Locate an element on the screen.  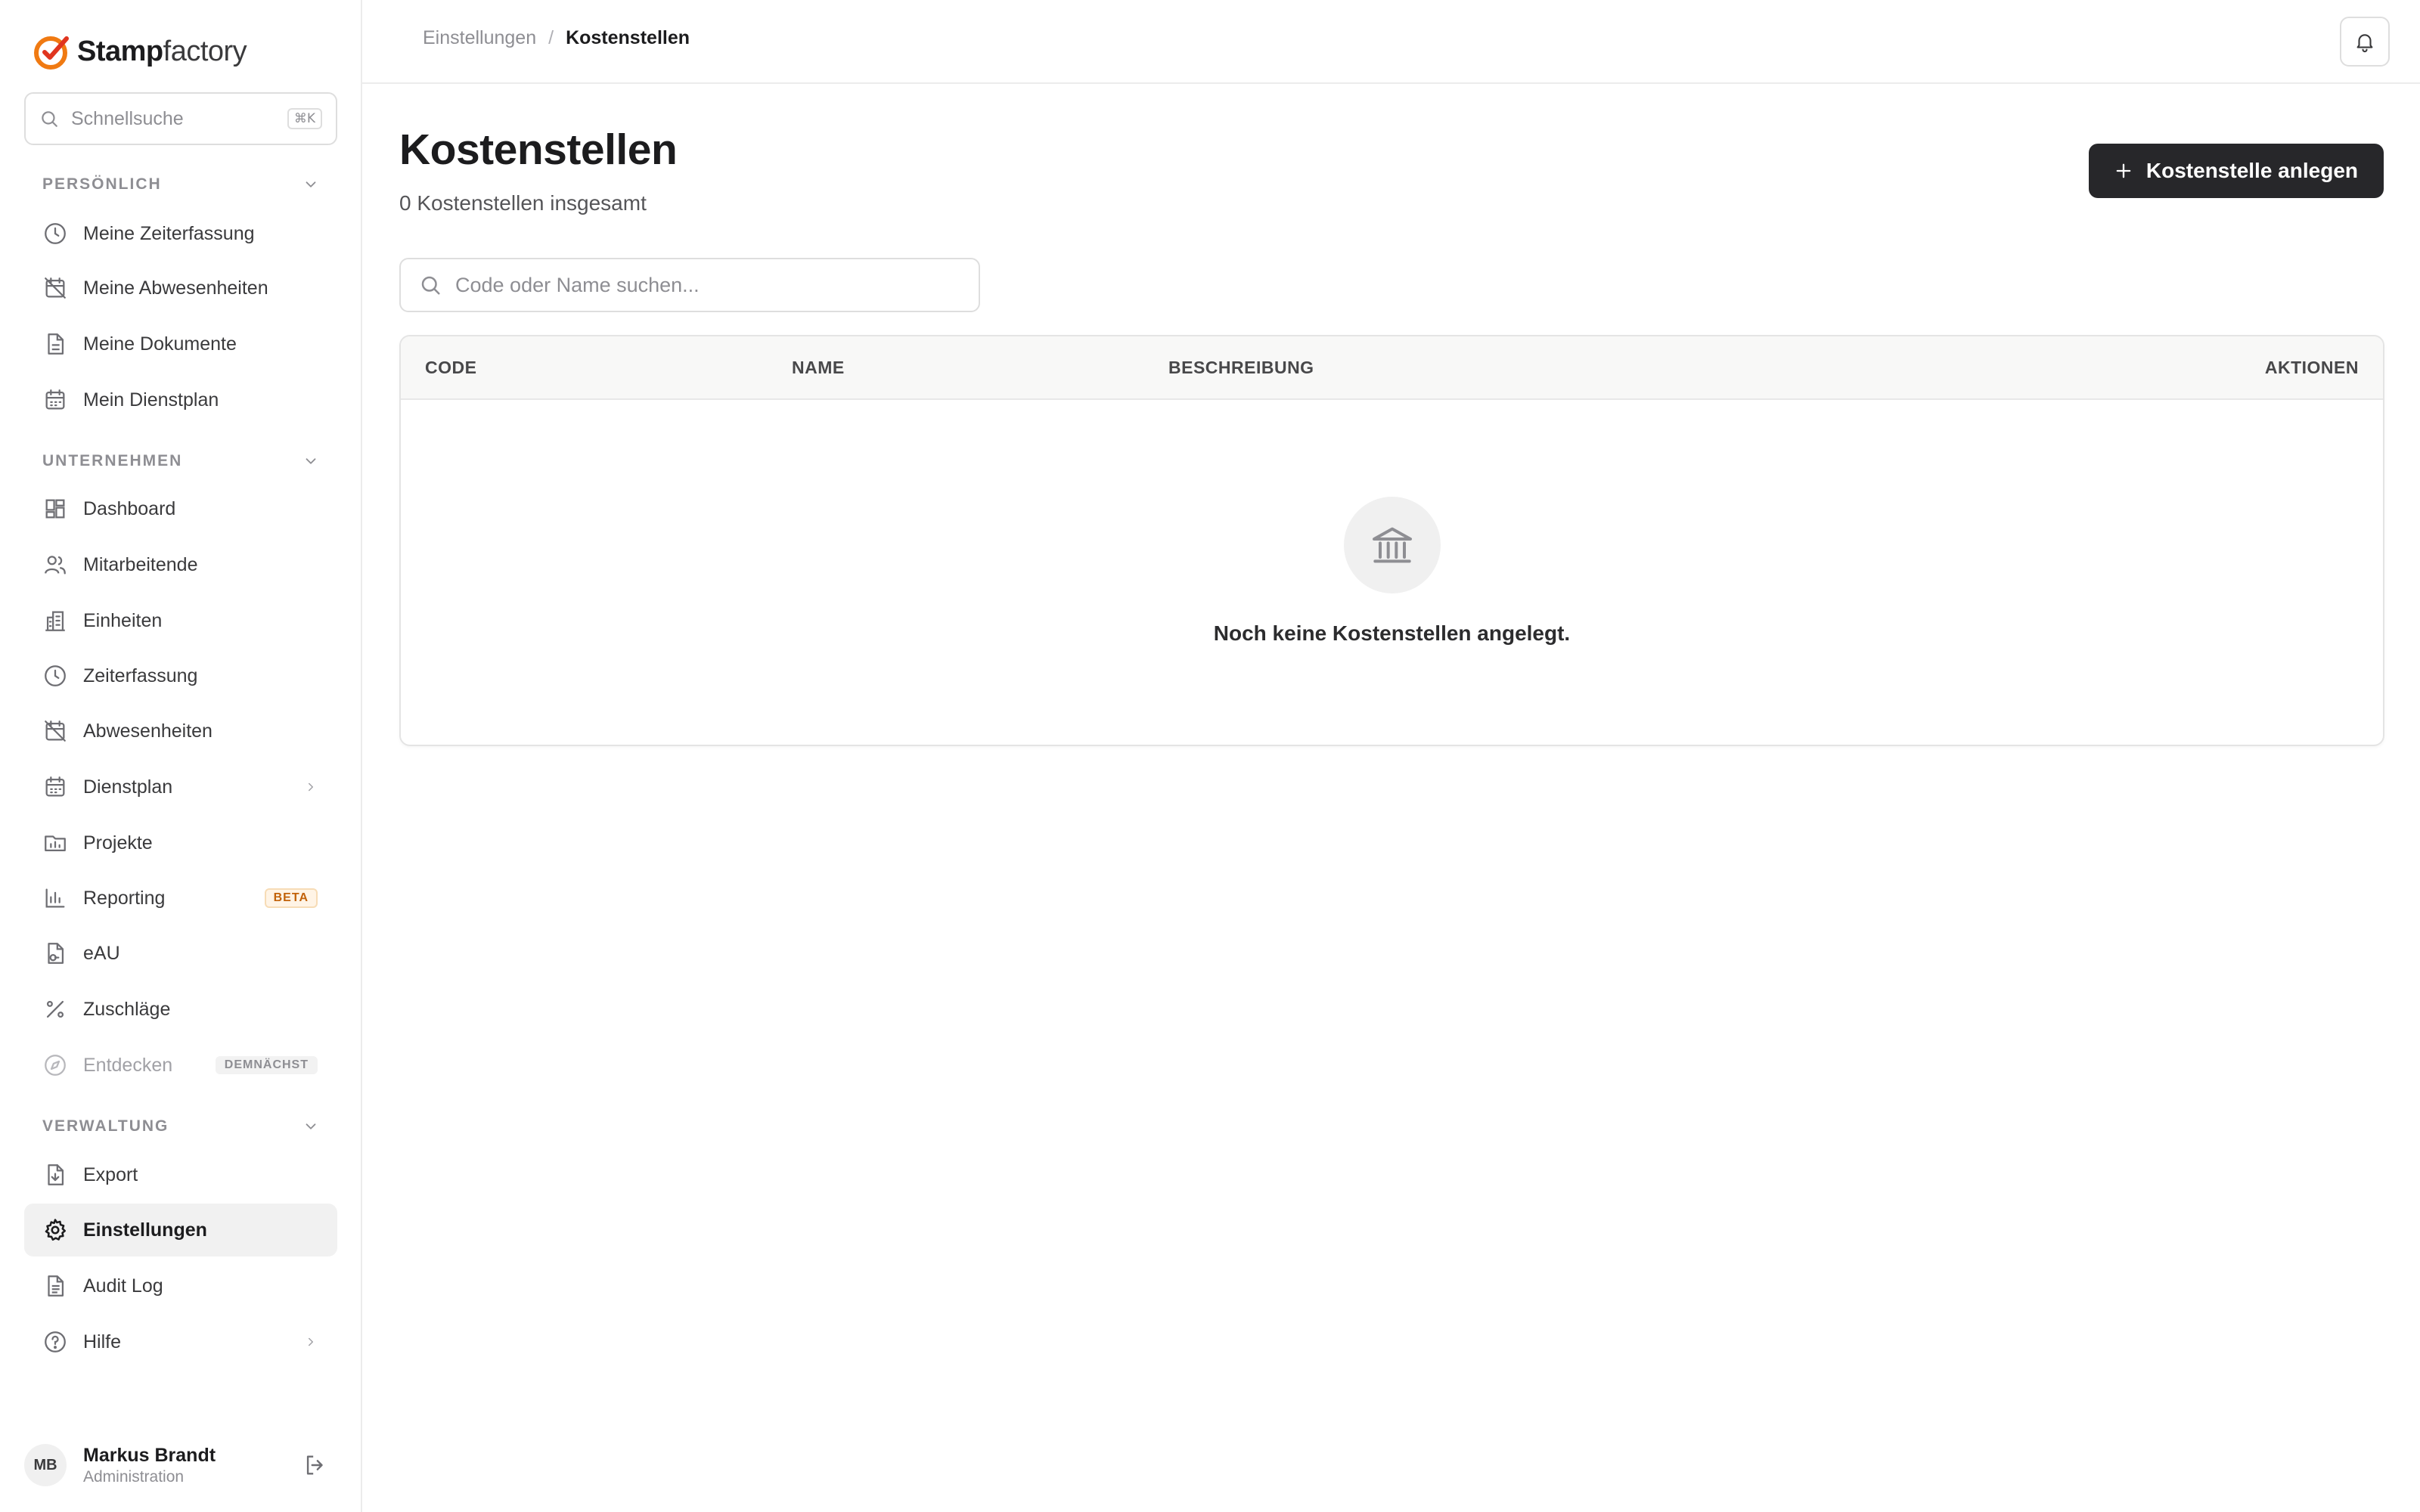
notifications-button is located at coordinates (2365, 42).